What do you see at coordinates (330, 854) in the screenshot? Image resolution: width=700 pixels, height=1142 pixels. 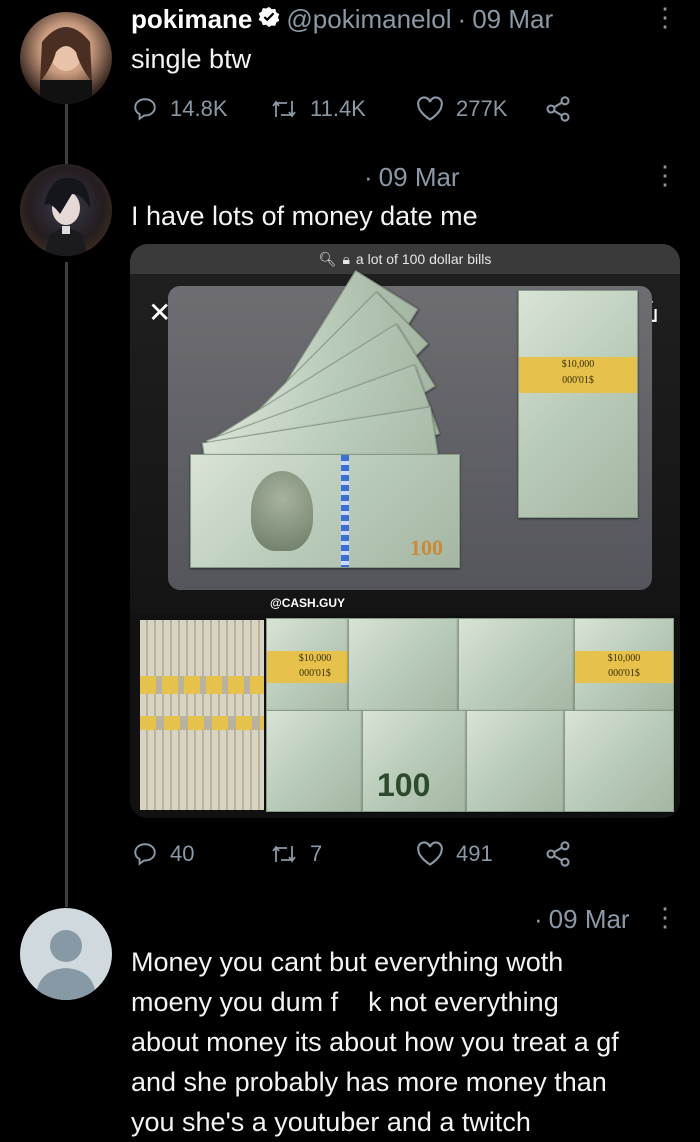 I see `retweet-button: 7` at bounding box center [330, 854].